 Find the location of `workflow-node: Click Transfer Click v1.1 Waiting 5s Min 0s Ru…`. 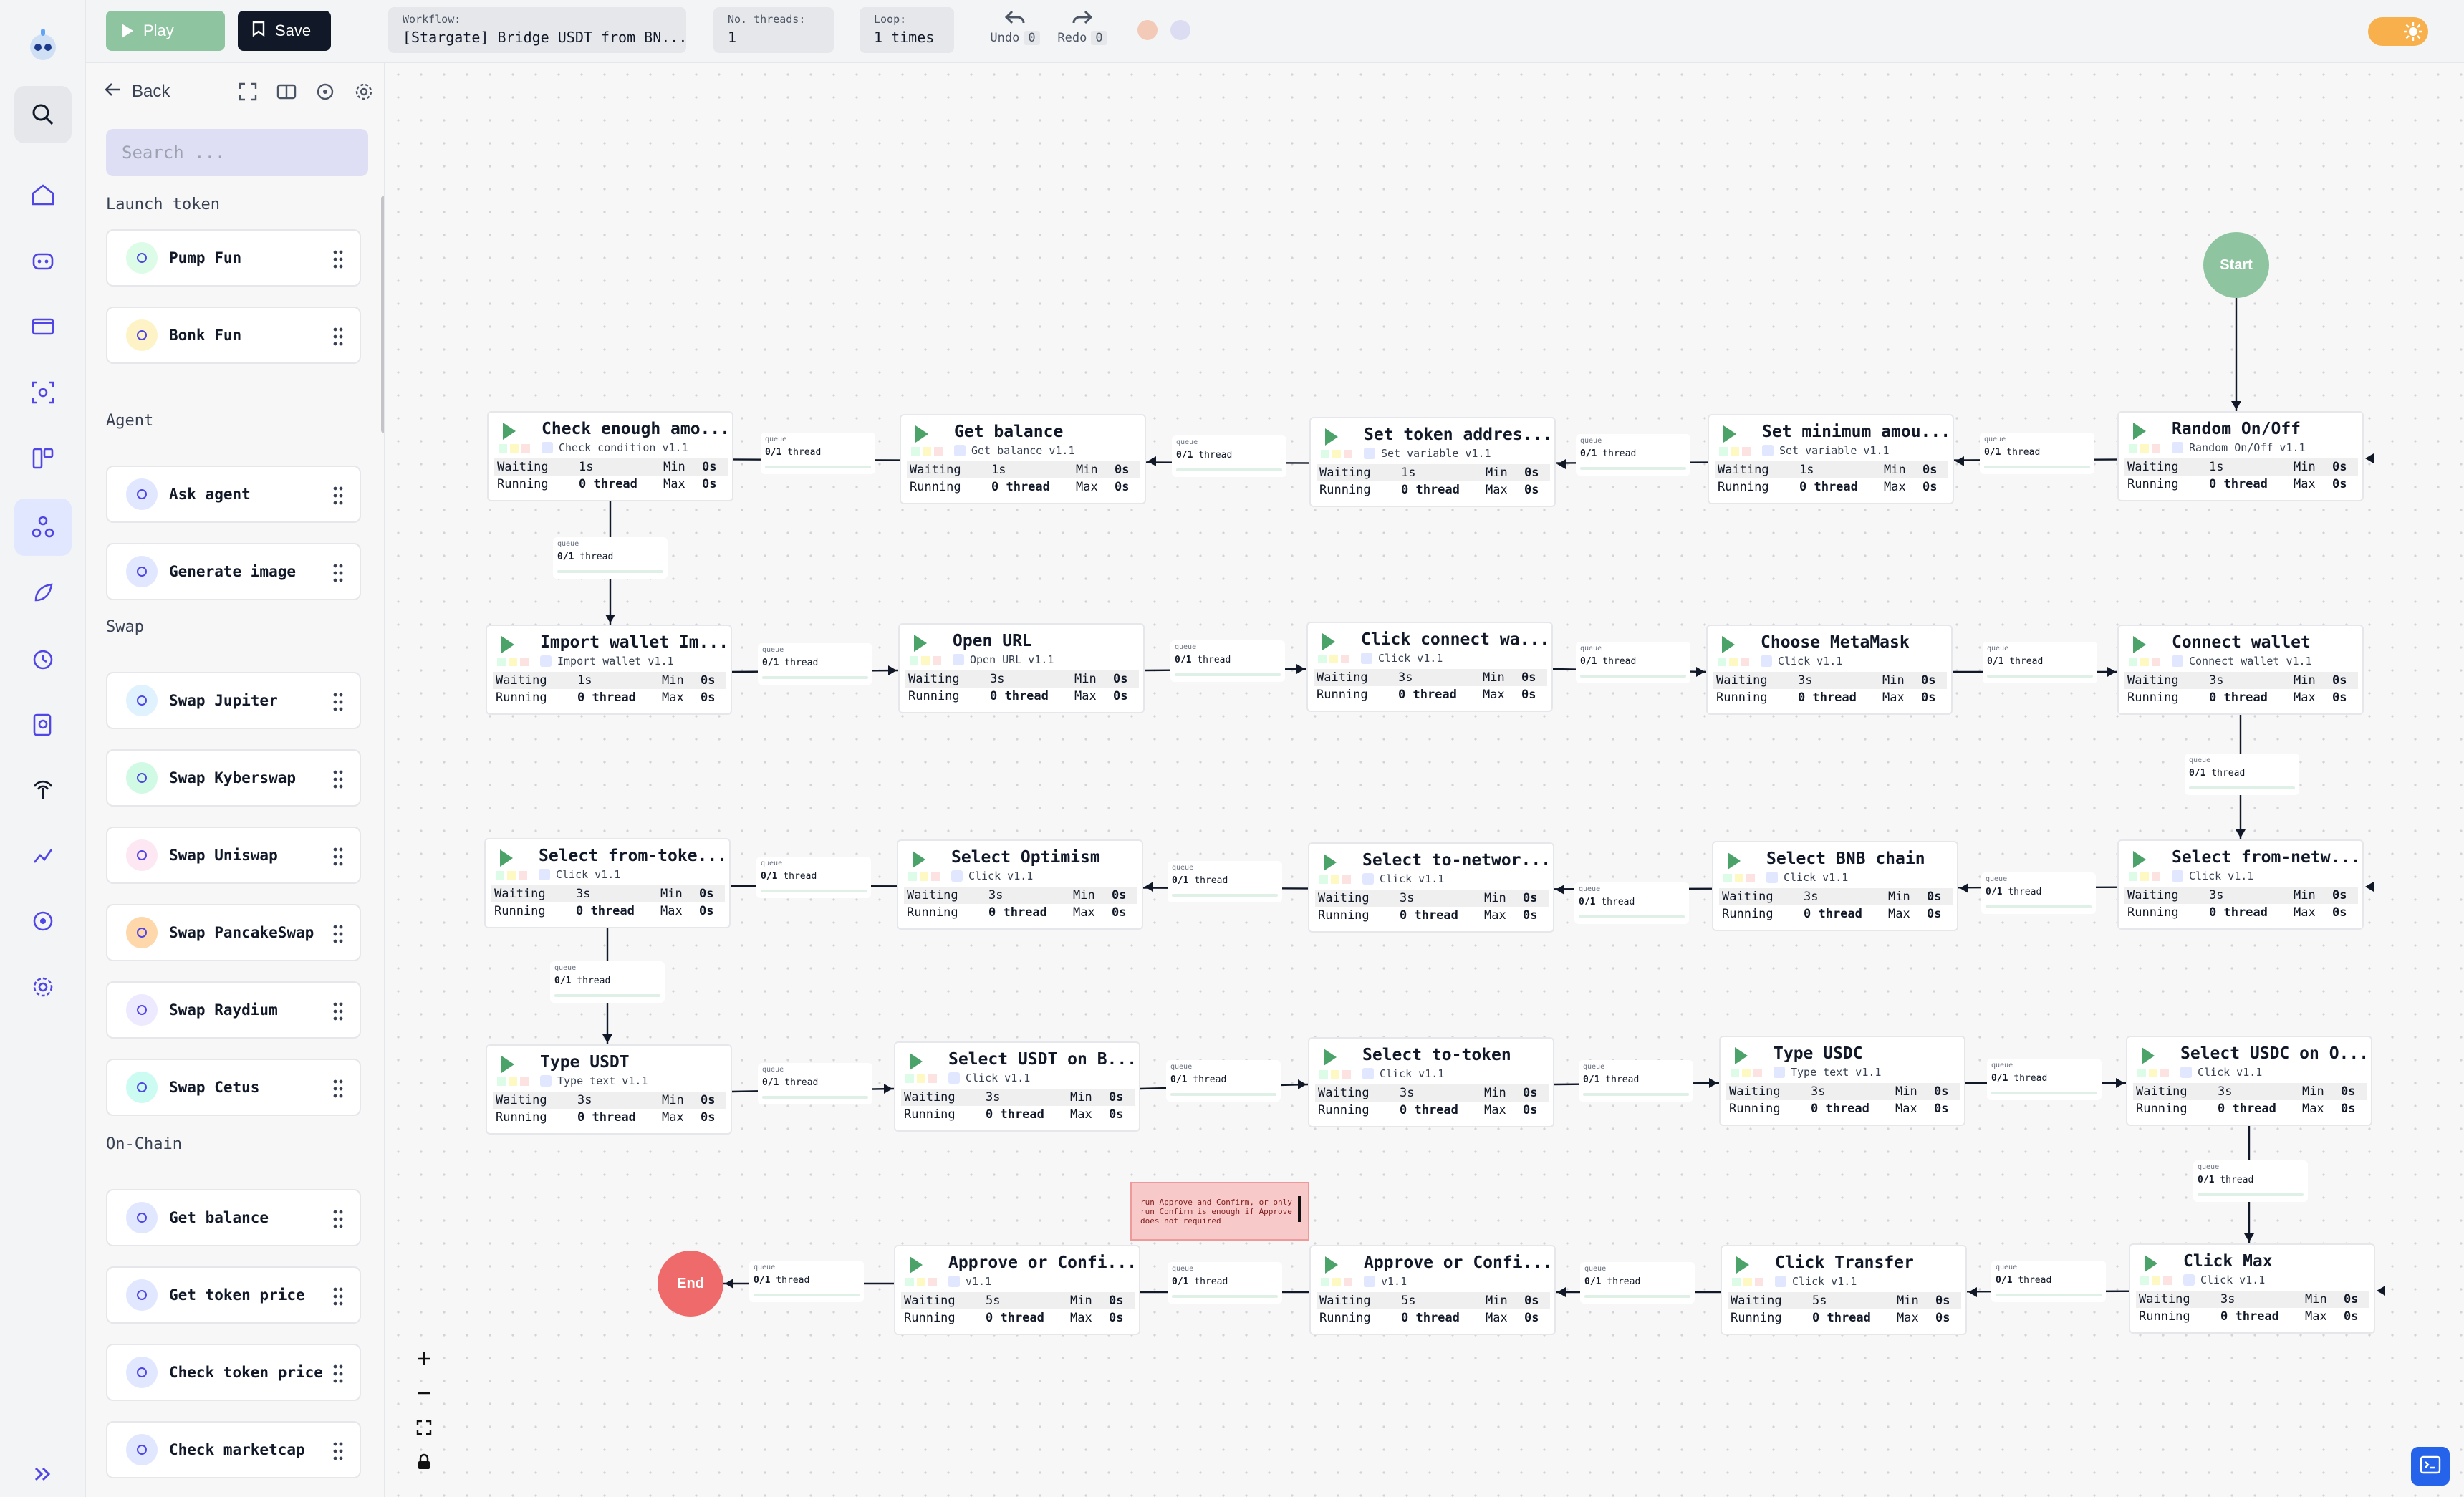

workflow-node: Click Transfer Click v1.1 Waiting 5s Min 0s Ru… is located at coordinates (1844, 1290).